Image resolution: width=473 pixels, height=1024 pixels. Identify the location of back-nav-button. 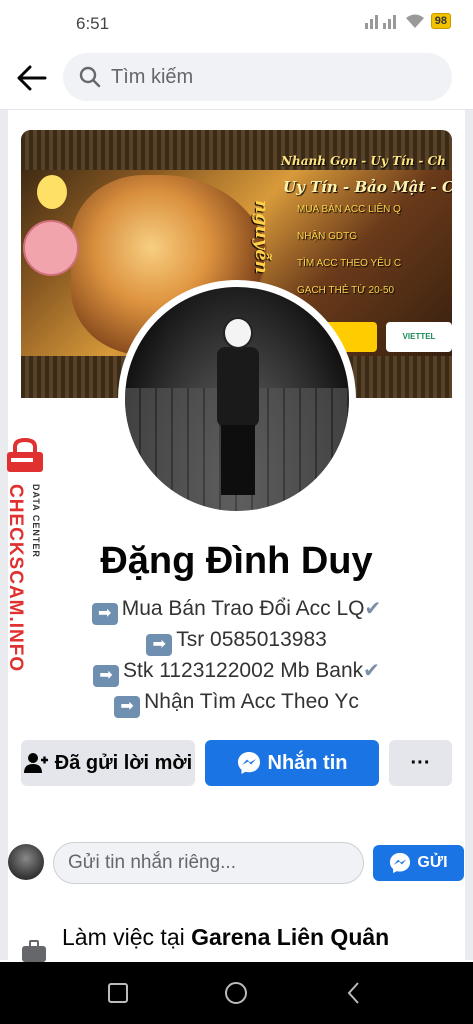
(354, 993).